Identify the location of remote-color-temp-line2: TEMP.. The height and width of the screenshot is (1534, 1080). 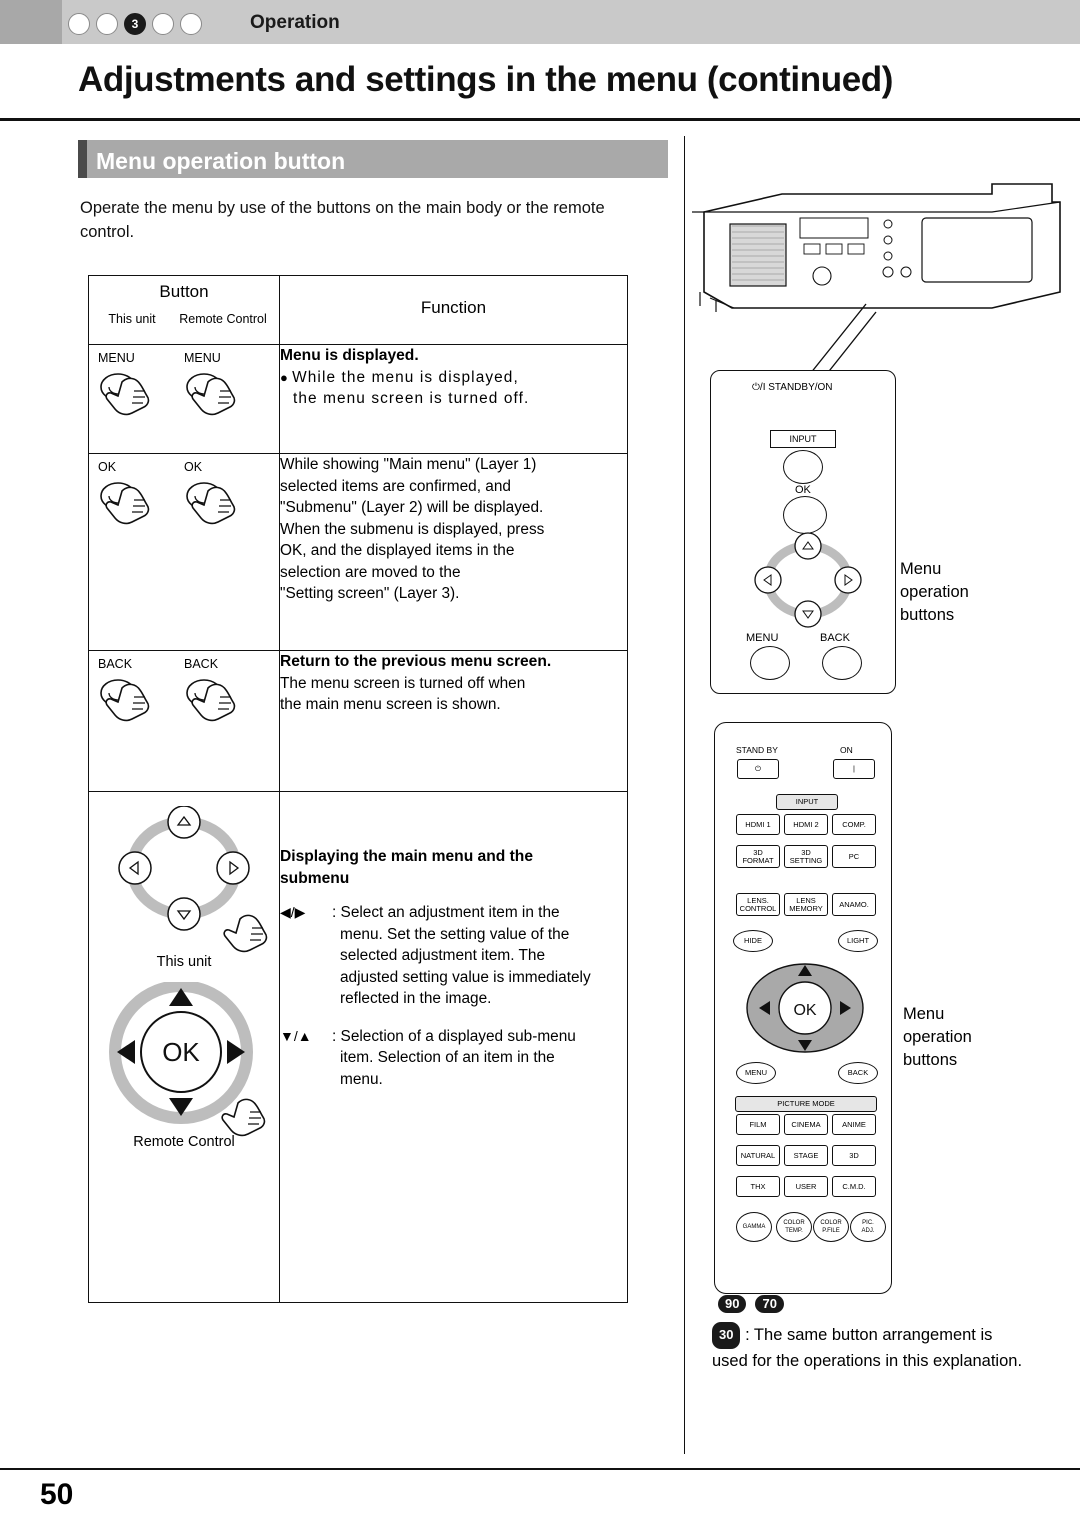
(794, 1231).